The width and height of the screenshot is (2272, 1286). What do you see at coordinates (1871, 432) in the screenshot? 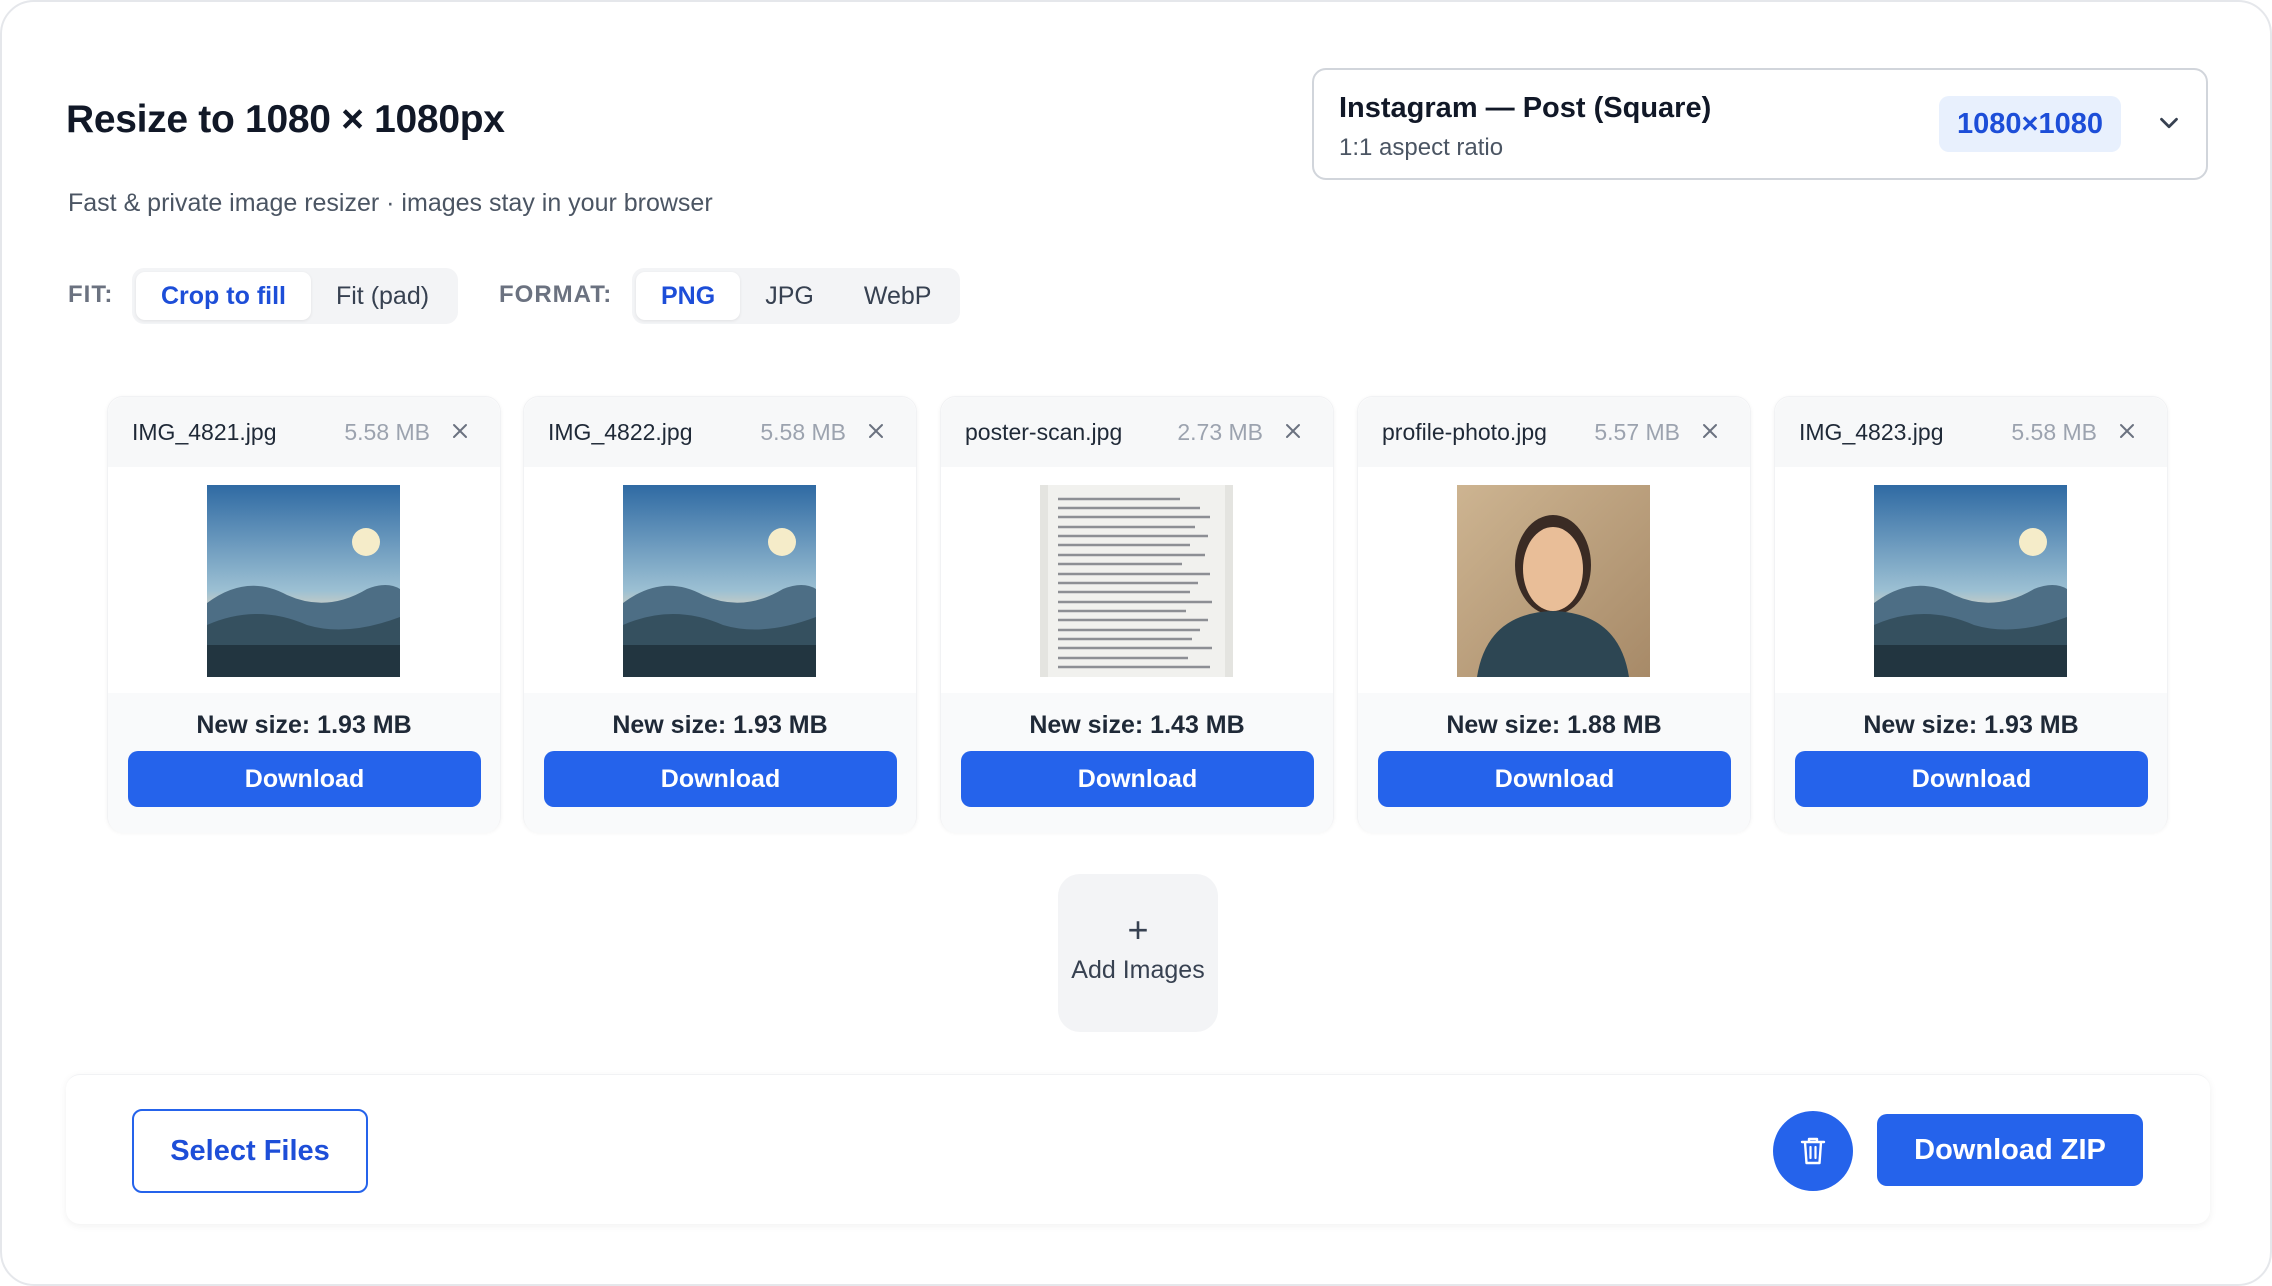
I see `file-name: IMG_4823.jpg` at bounding box center [1871, 432].